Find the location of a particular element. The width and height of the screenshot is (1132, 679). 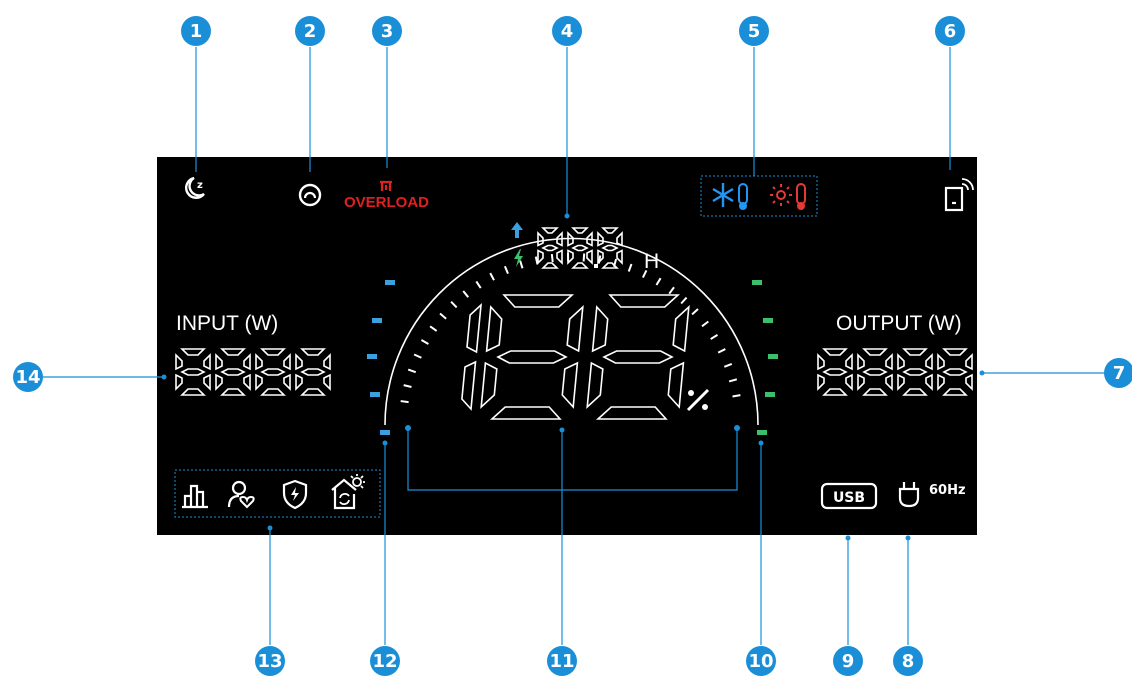

svg-text: 12 is located at coordinates (384, 661).